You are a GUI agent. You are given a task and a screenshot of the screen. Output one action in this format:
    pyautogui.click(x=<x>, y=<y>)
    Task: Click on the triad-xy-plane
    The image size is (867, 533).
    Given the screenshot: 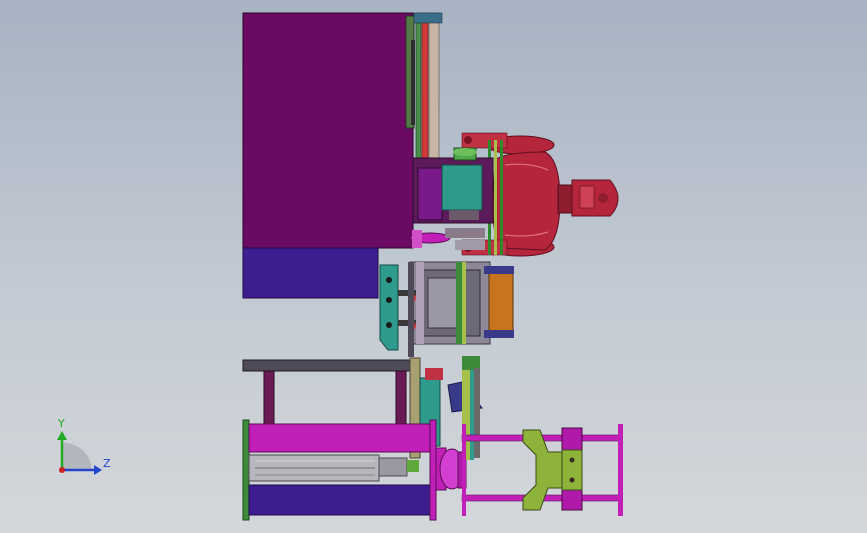 What is the action you would take?
    pyautogui.click(x=77, y=456)
    